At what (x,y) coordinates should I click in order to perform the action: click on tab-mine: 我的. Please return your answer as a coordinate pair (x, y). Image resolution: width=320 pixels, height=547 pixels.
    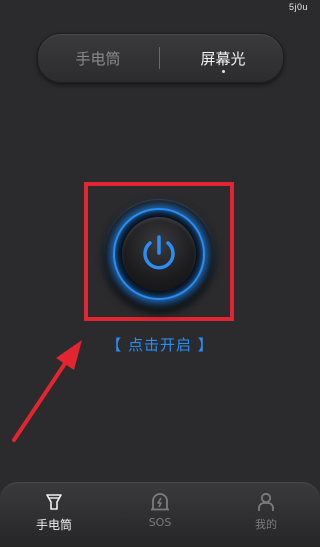
    Looking at the image, I should click on (266, 517).